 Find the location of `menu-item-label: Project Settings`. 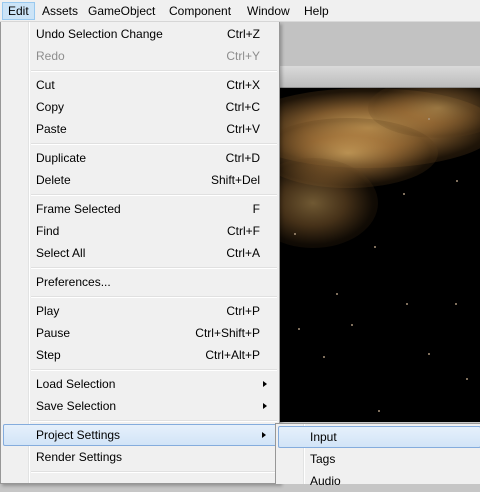

menu-item-label: Project Settings is located at coordinates (78, 435).